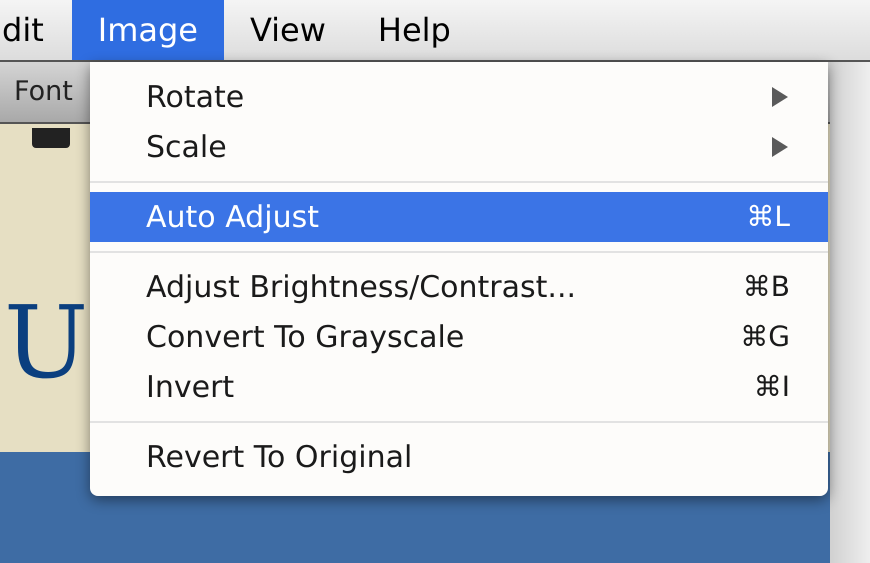  Describe the element at coordinates (765, 337) in the screenshot. I see `shortcut-label: ⌘G` at that location.